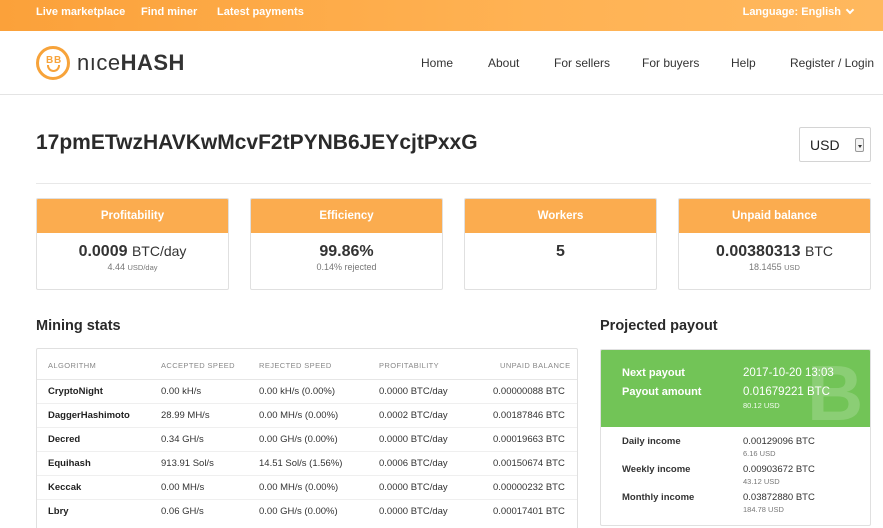  I want to click on payout-amount-value: 0.01679221 BTC, so click(786, 392).